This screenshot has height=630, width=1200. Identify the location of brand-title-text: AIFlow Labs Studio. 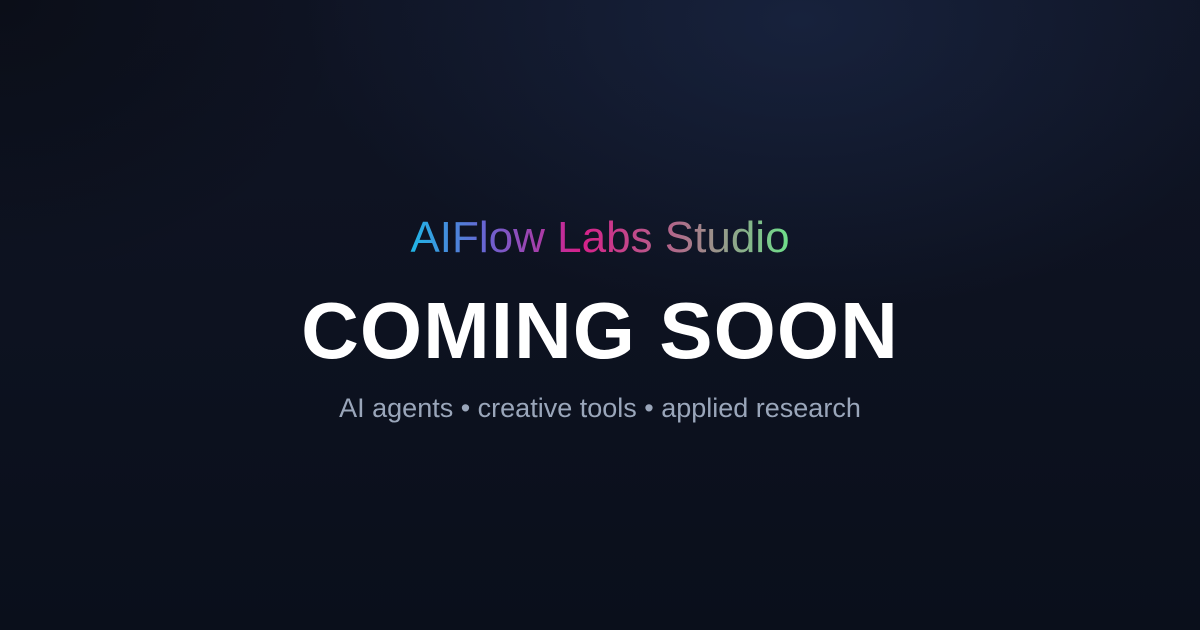
(600, 237).